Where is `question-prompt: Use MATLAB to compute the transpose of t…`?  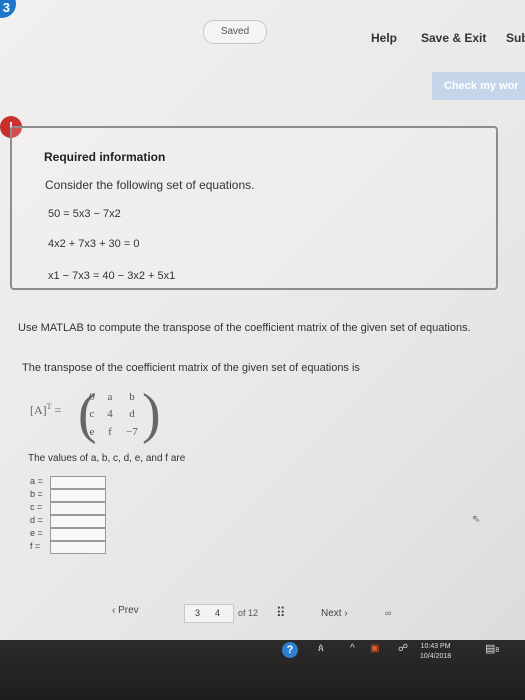
question-prompt: Use MATLAB to compute the transpose of t… is located at coordinates (244, 328).